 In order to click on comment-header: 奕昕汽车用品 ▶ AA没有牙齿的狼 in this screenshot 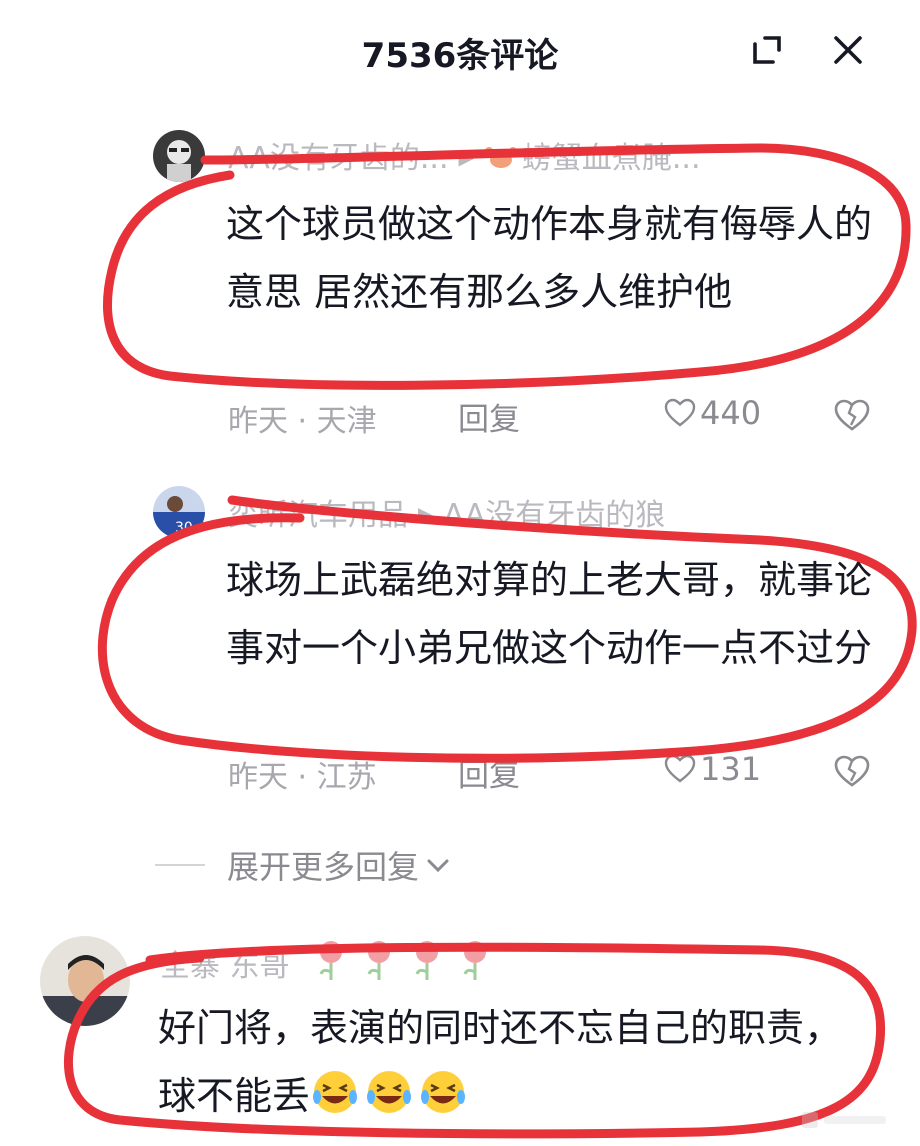, I will do `click(446, 512)`.